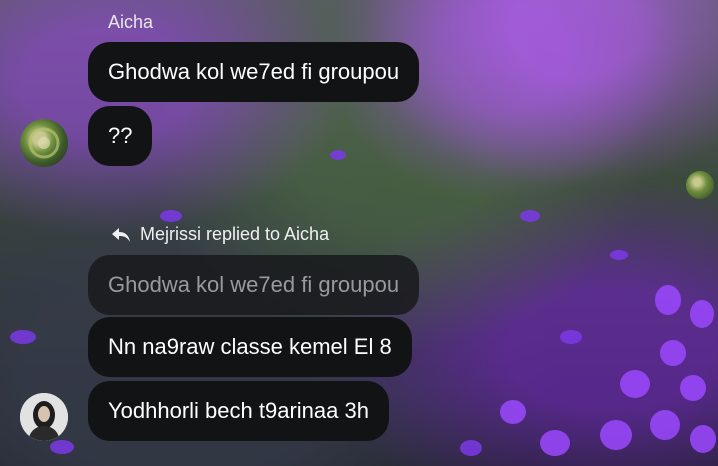 Image resolution: width=718 pixels, height=466 pixels. I want to click on reply-arrow-icon, so click(121, 234).